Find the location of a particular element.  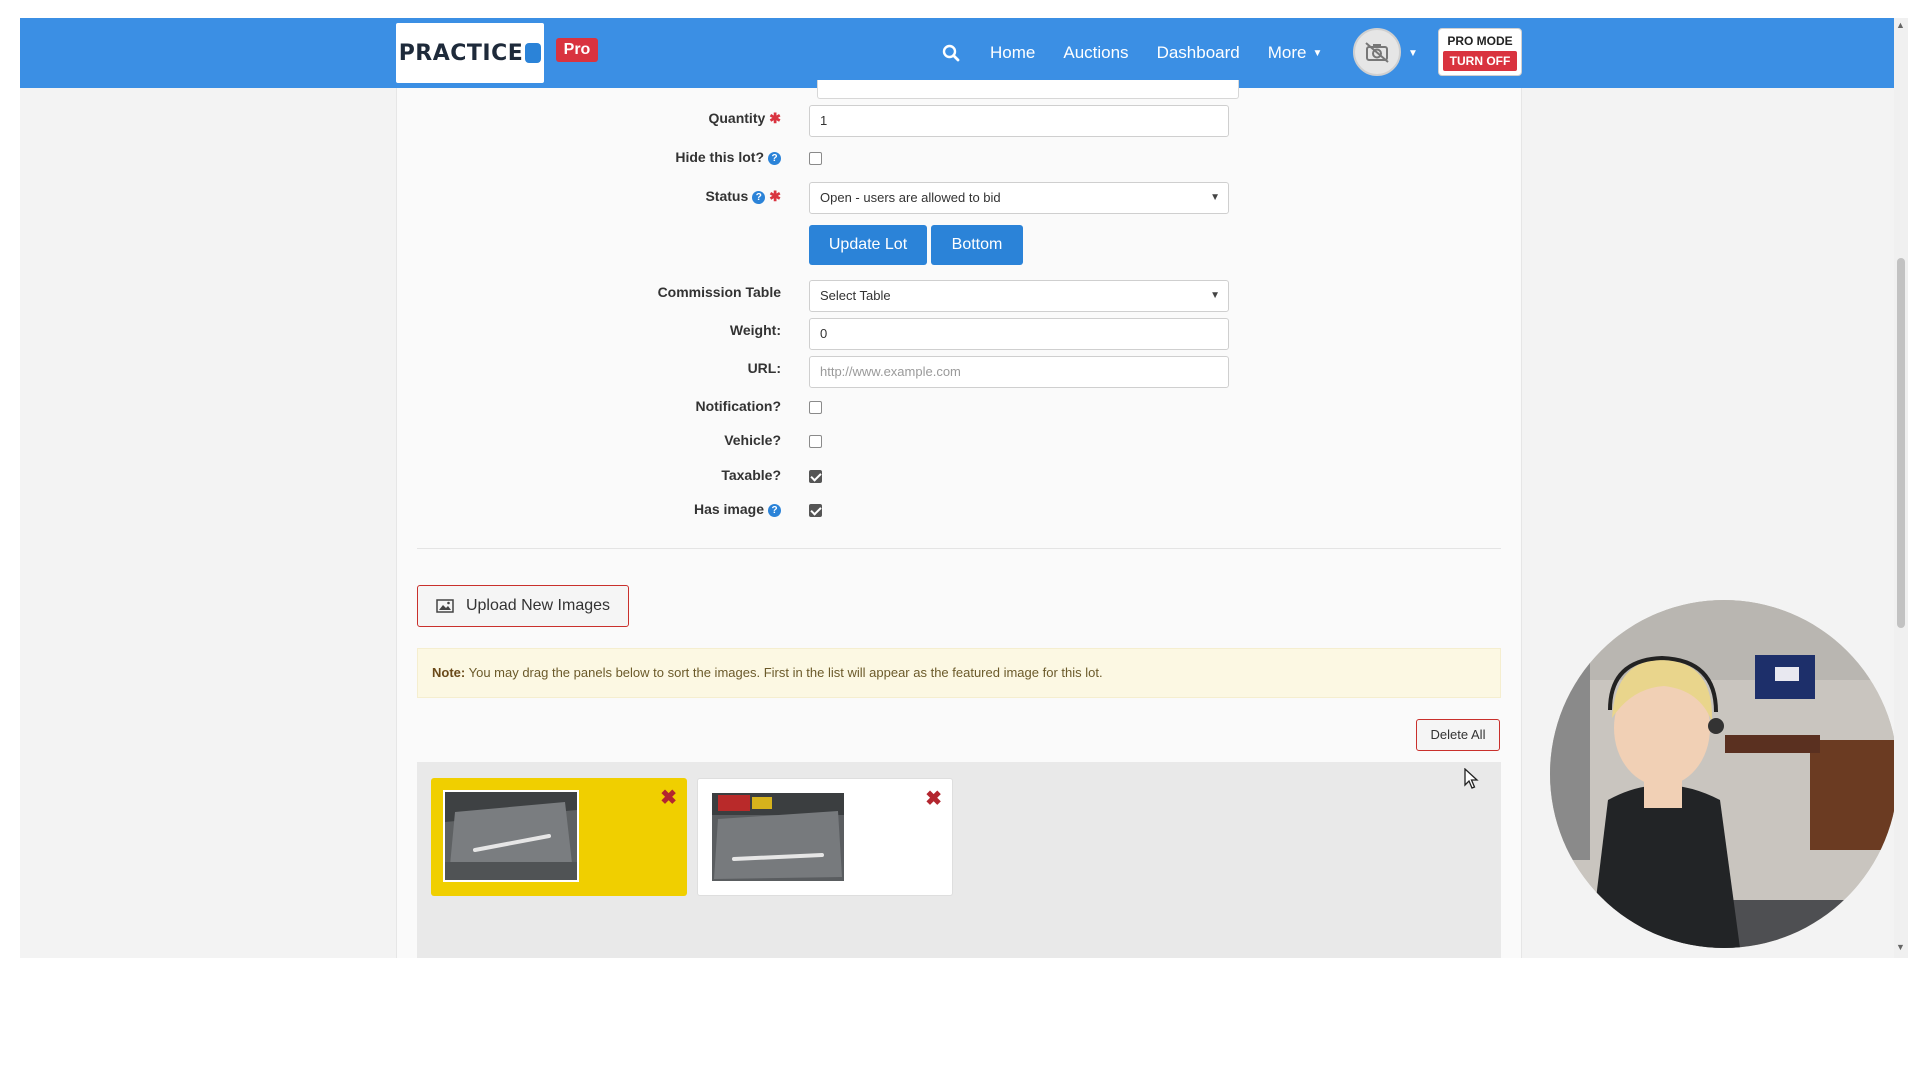

quantity-label: Quantity ✱ is located at coordinates (744, 118).